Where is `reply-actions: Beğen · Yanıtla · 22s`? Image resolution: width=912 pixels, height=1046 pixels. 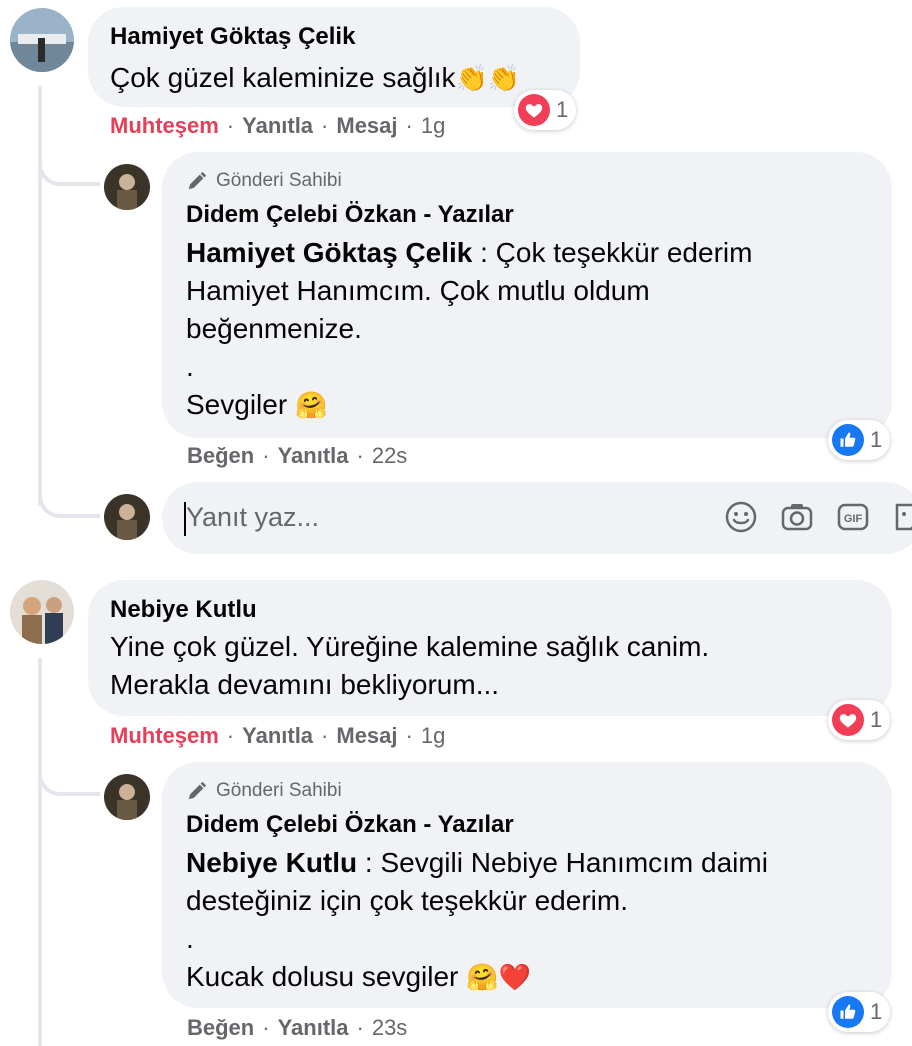
reply-actions: Beğen · Yanıtla · 22s is located at coordinates (297, 456).